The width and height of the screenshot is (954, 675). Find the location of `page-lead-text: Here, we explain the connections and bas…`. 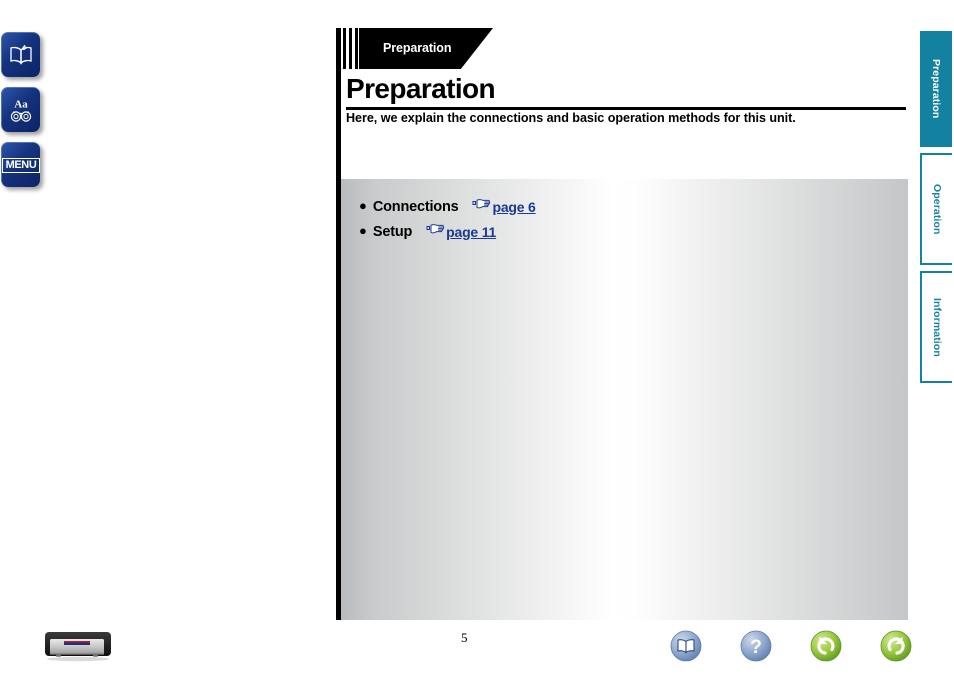

page-lead-text: Here, we explain the connections and bas… is located at coordinates (571, 118).